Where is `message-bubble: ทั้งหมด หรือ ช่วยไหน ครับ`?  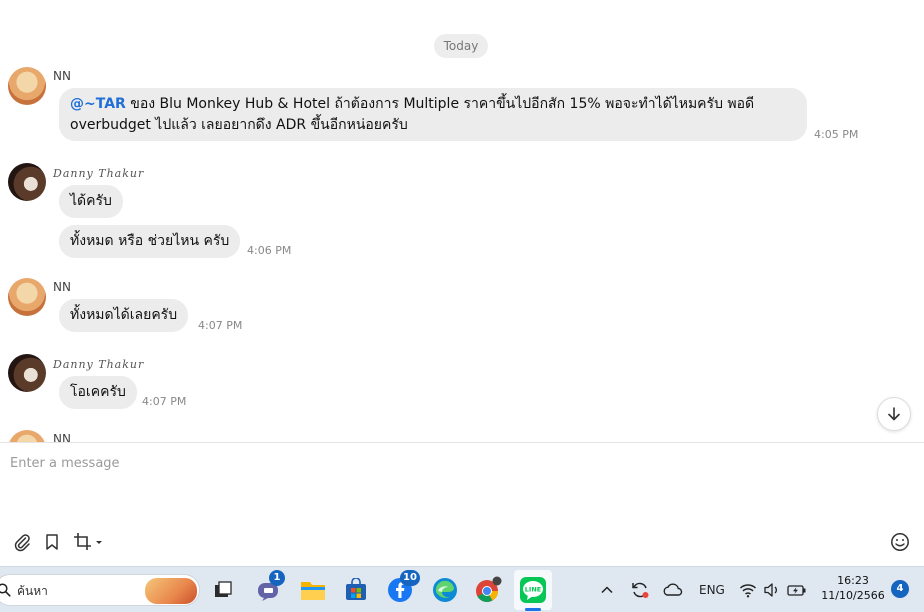
message-bubble: ทั้งหมด หรือ ช่วยไหน ครับ is located at coordinates (150, 241).